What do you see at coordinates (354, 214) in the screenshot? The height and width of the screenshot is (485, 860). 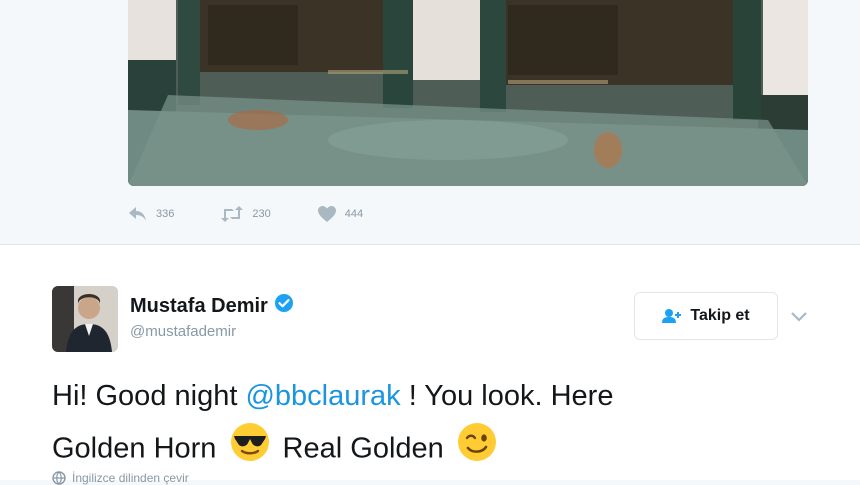 I see `like-count: 444` at bounding box center [354, 214].